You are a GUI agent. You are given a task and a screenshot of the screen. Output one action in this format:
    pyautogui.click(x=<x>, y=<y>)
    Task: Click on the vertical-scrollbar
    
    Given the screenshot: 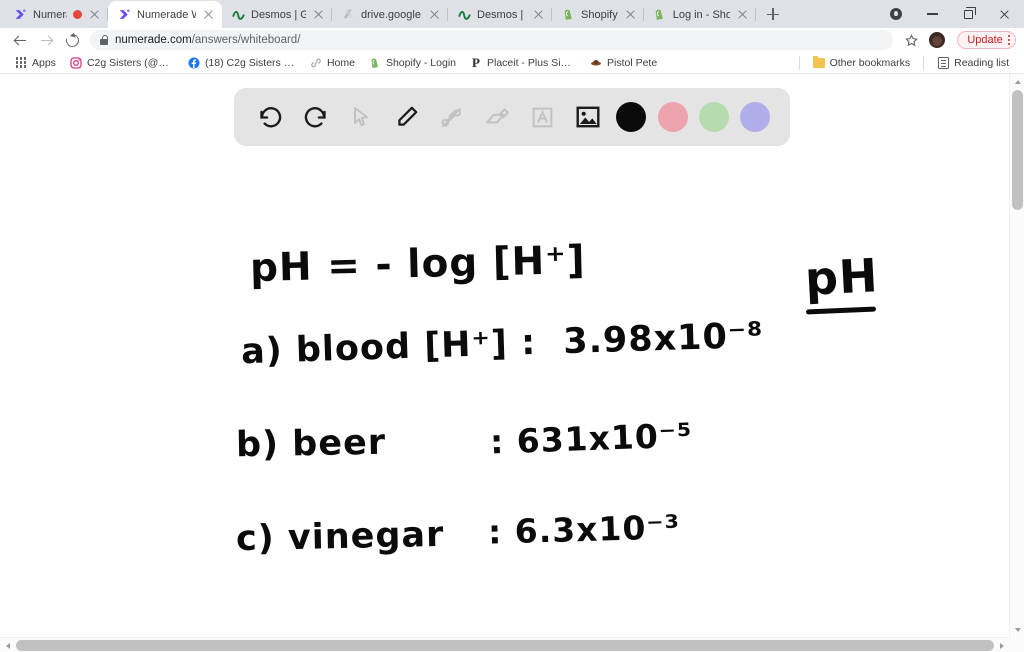 What is the action you would take?
    pyautogui.click(x=1016, y=355)
    